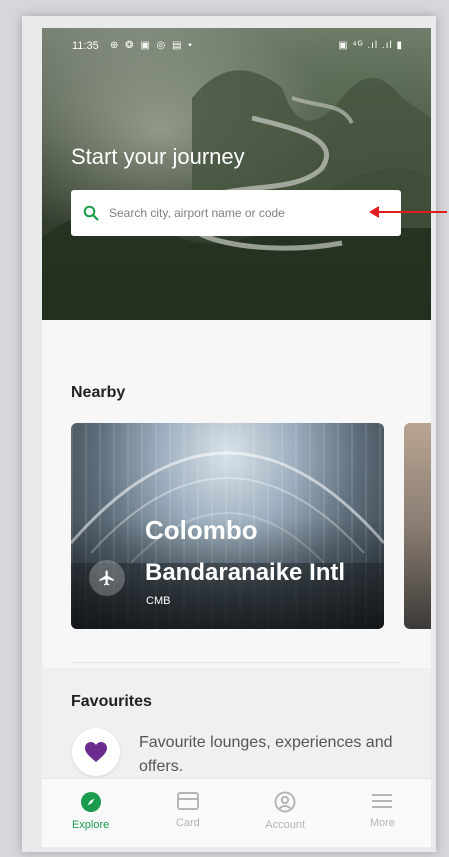 The image size is (449, 857). I want to click on nav-explore: Explore, so click(90, 813).